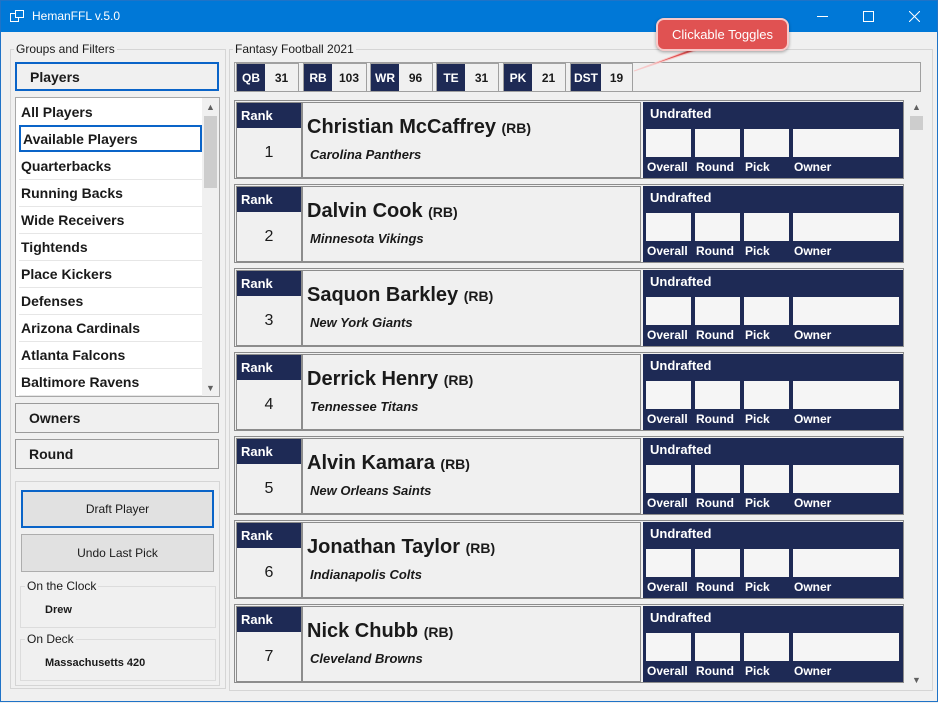  Describe the element at coordinates (269, 644) in the screenshot. I see `rank-box: Rank 7` at that location.